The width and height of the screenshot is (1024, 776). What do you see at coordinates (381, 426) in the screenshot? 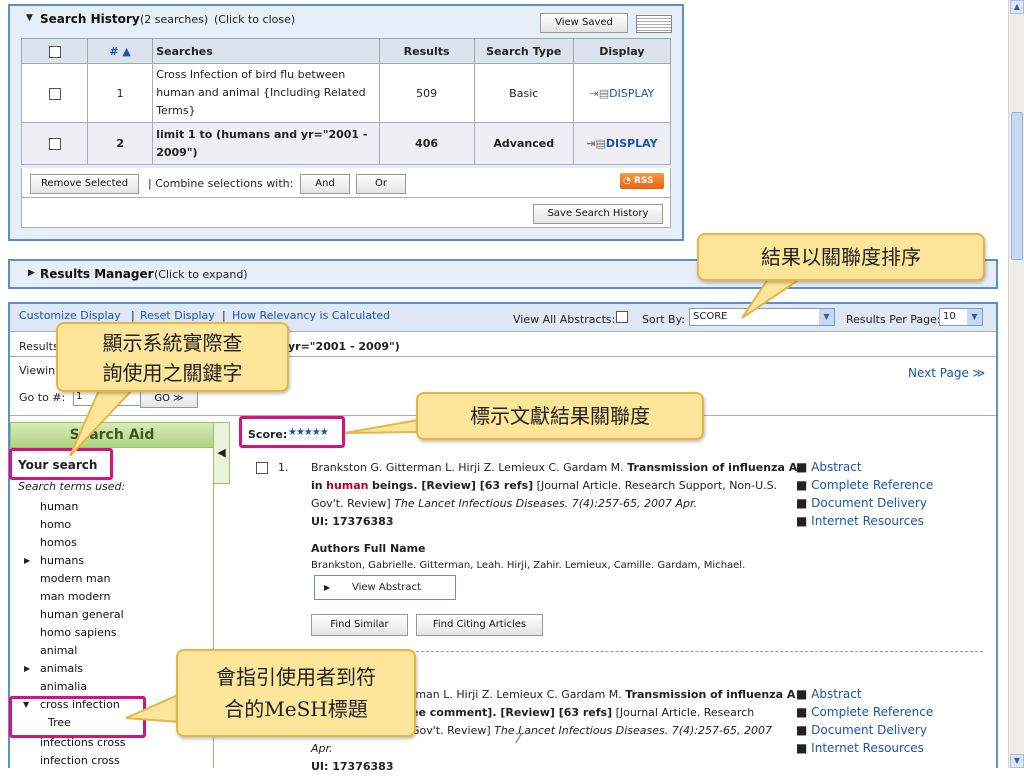
I see `relevance-callout-pointer` at bounding box center [381, 426].